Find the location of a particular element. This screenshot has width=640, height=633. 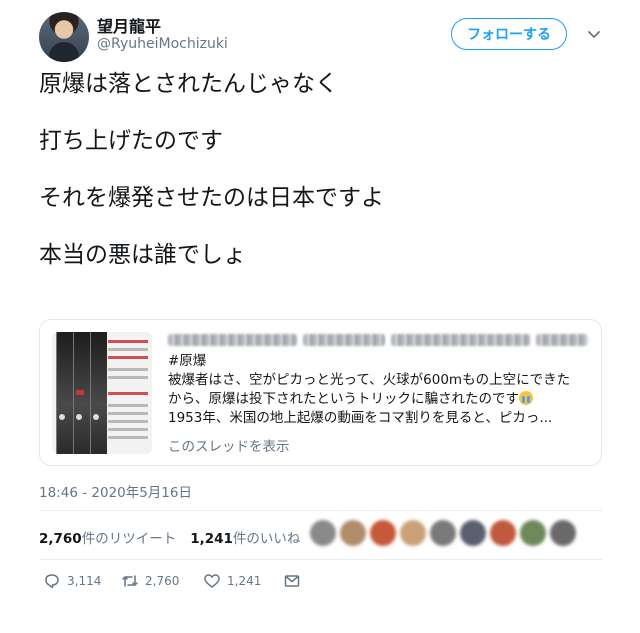

like-action-count: 1,241 is located at coordinates (244, 581).